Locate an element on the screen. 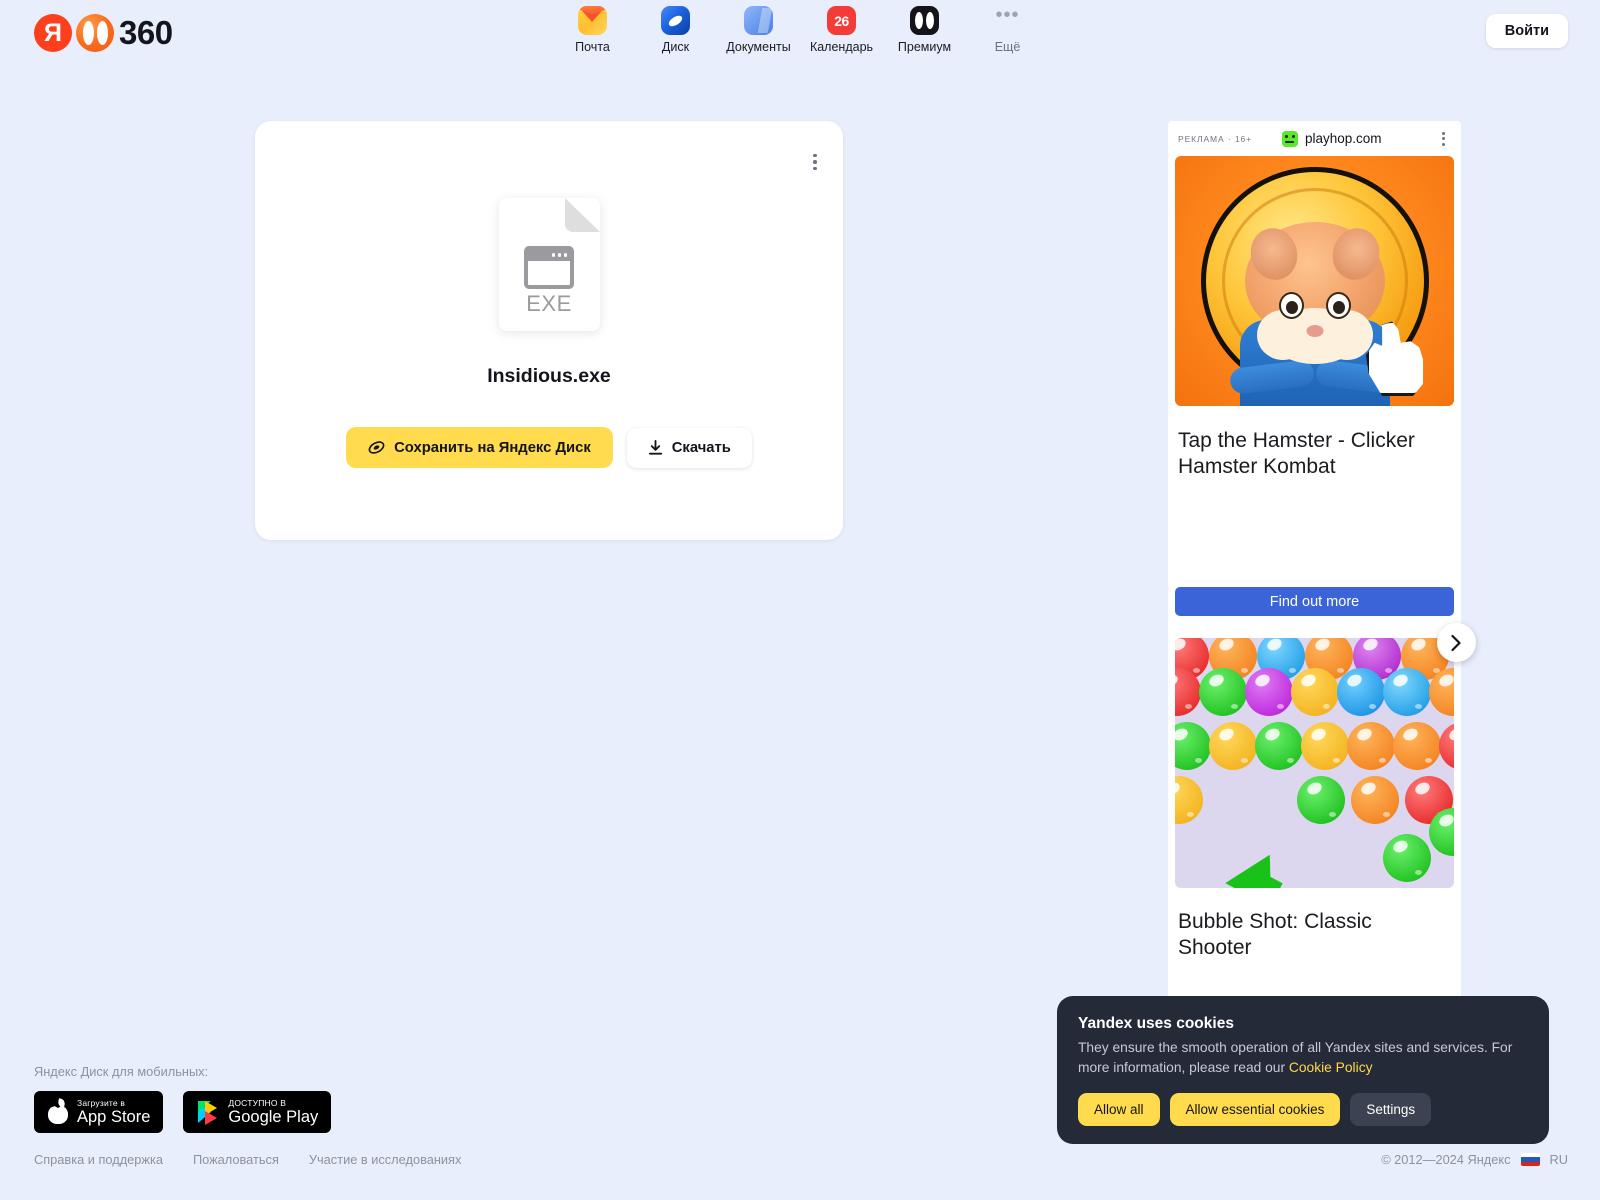 This screenshot has width=1600, height=1200. app-store-text: Загрузите в App Store is located at coordinates (114, 1111).